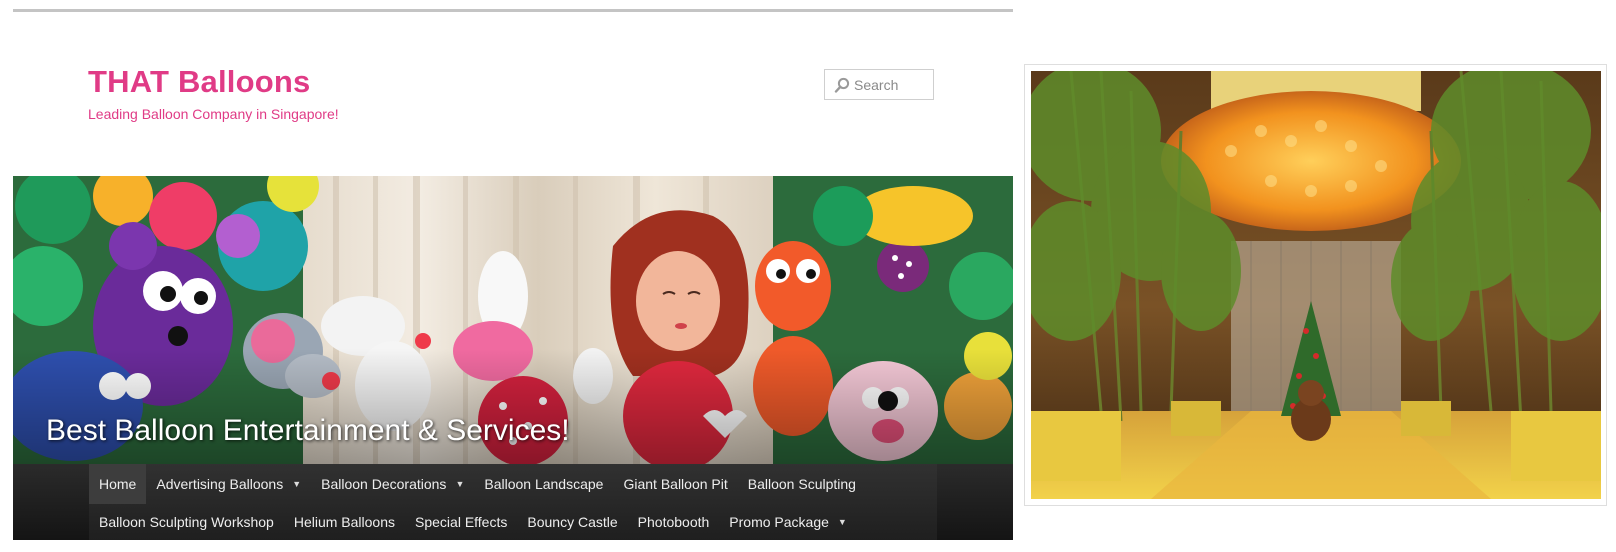  I want to click on nav-item-label: Balloon Sculpting, so click(801, 484).